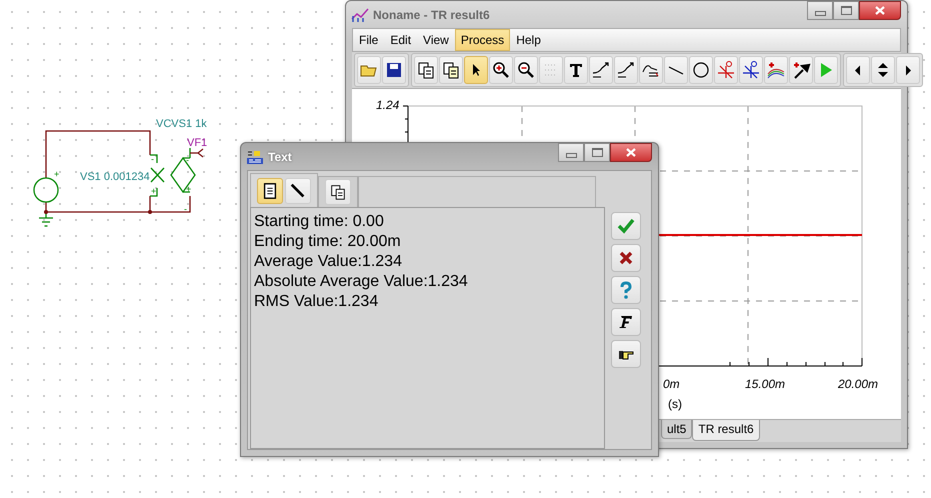 This screenshot has height=498, width=931. I want to click on menu-item: File, so click(368, 40).